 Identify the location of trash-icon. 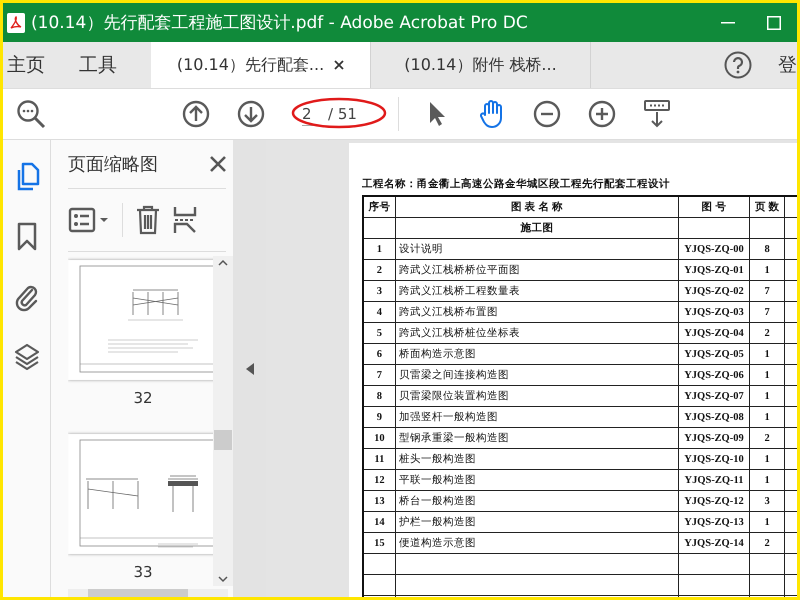
(148, 220).